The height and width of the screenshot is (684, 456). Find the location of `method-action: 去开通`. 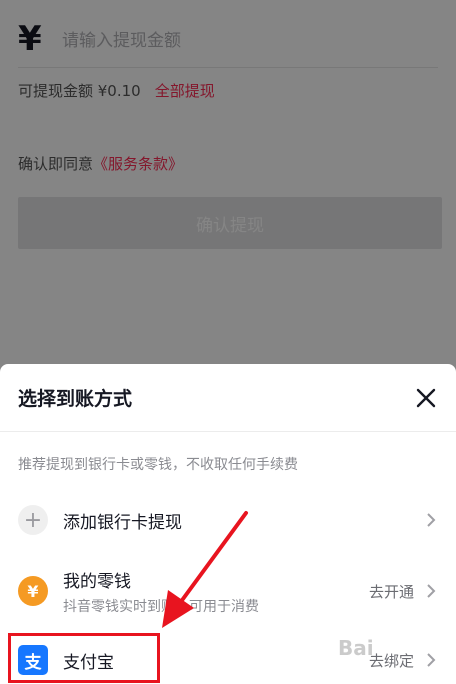

method-action: 去开通 is located at coordinates (391, 591).